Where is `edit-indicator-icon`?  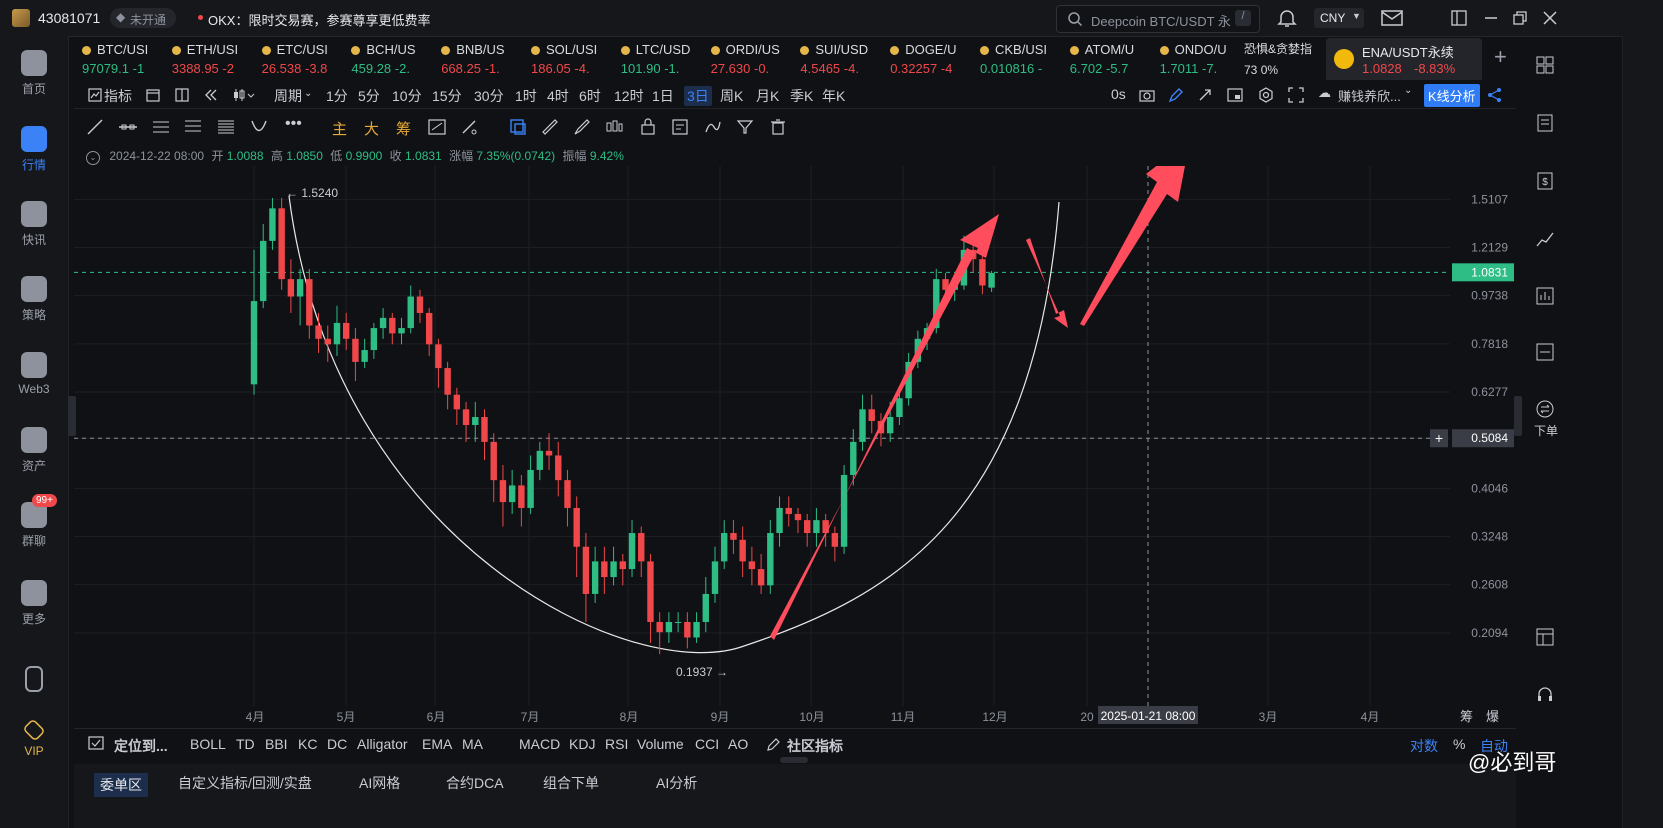
edit-indicator-icon is located at coordinates (773, 745).